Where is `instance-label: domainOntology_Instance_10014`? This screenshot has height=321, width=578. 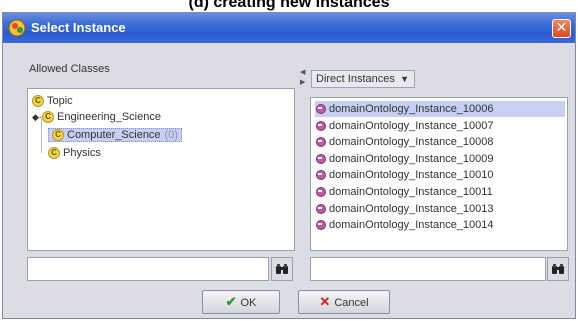
instance-label: domainOntology_Instance_10014 is located at coordinates (411, 225).